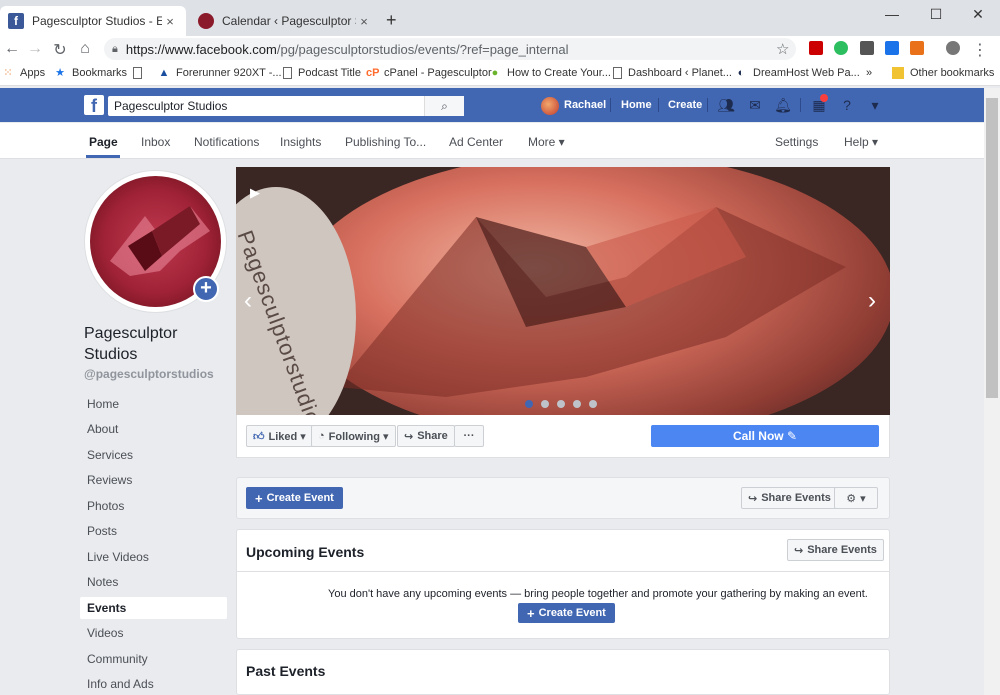  I want to click on account-menu-caret-icon: ▾, so click(875, 105).